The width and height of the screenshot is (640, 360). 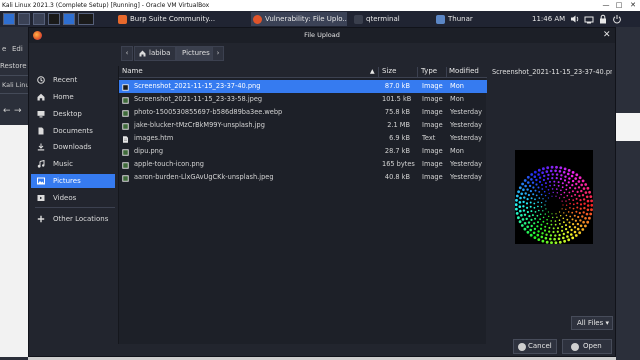 What do you see at coordinates (393, 19) in the screenshot?
I see `taskbar-item-qterminal: qterminal` at bounding box center [393, 19].